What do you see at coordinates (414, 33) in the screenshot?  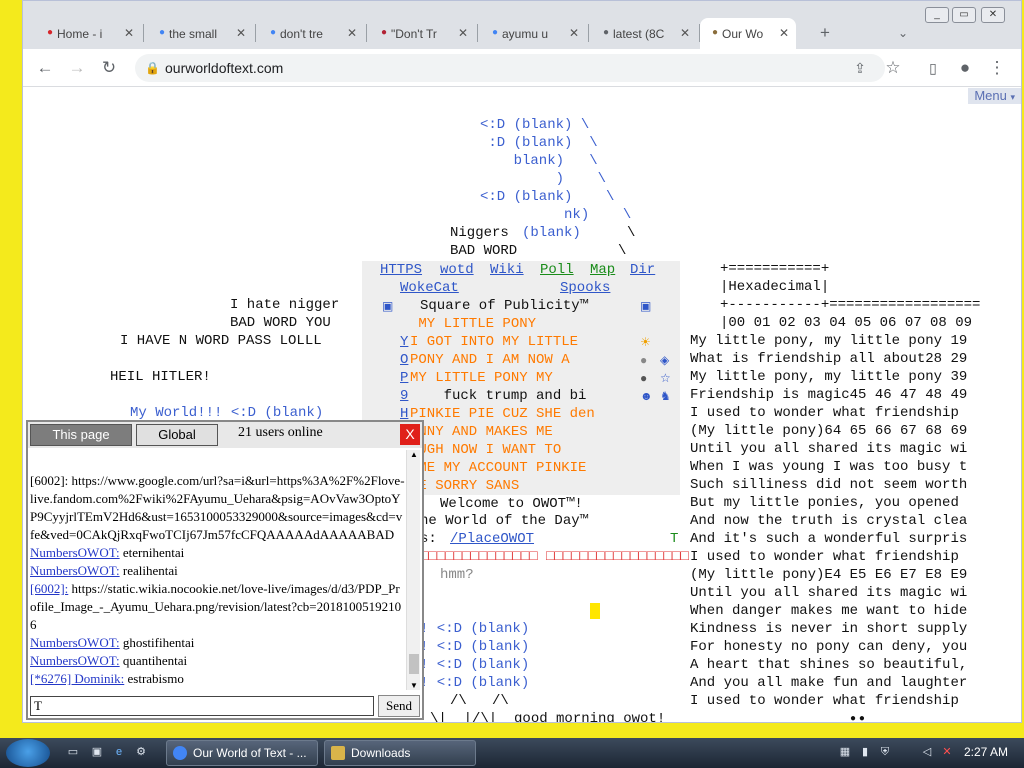 I see `tab-title: "Don't Tr` at bounding box center [414, 33].